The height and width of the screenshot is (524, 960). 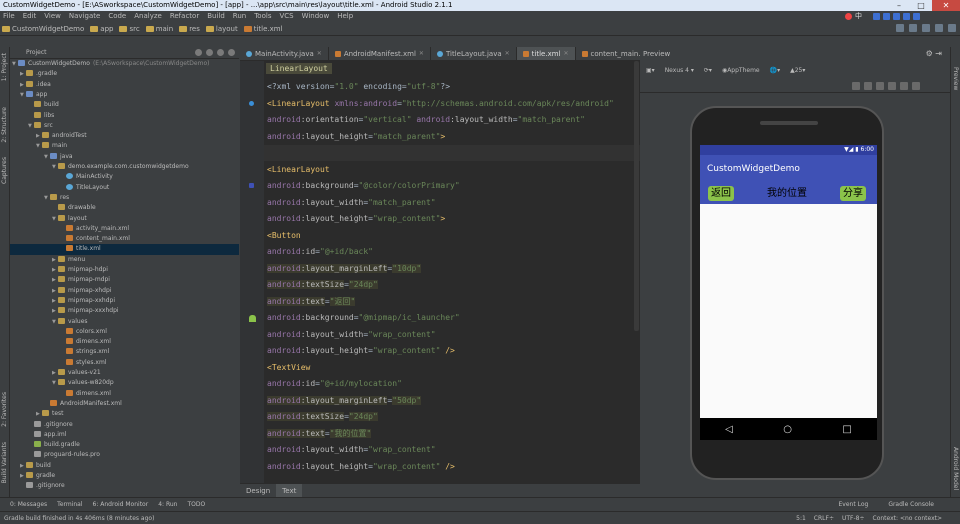 I want to click on tree-item: ▼ app, so click(x=124, y=95).